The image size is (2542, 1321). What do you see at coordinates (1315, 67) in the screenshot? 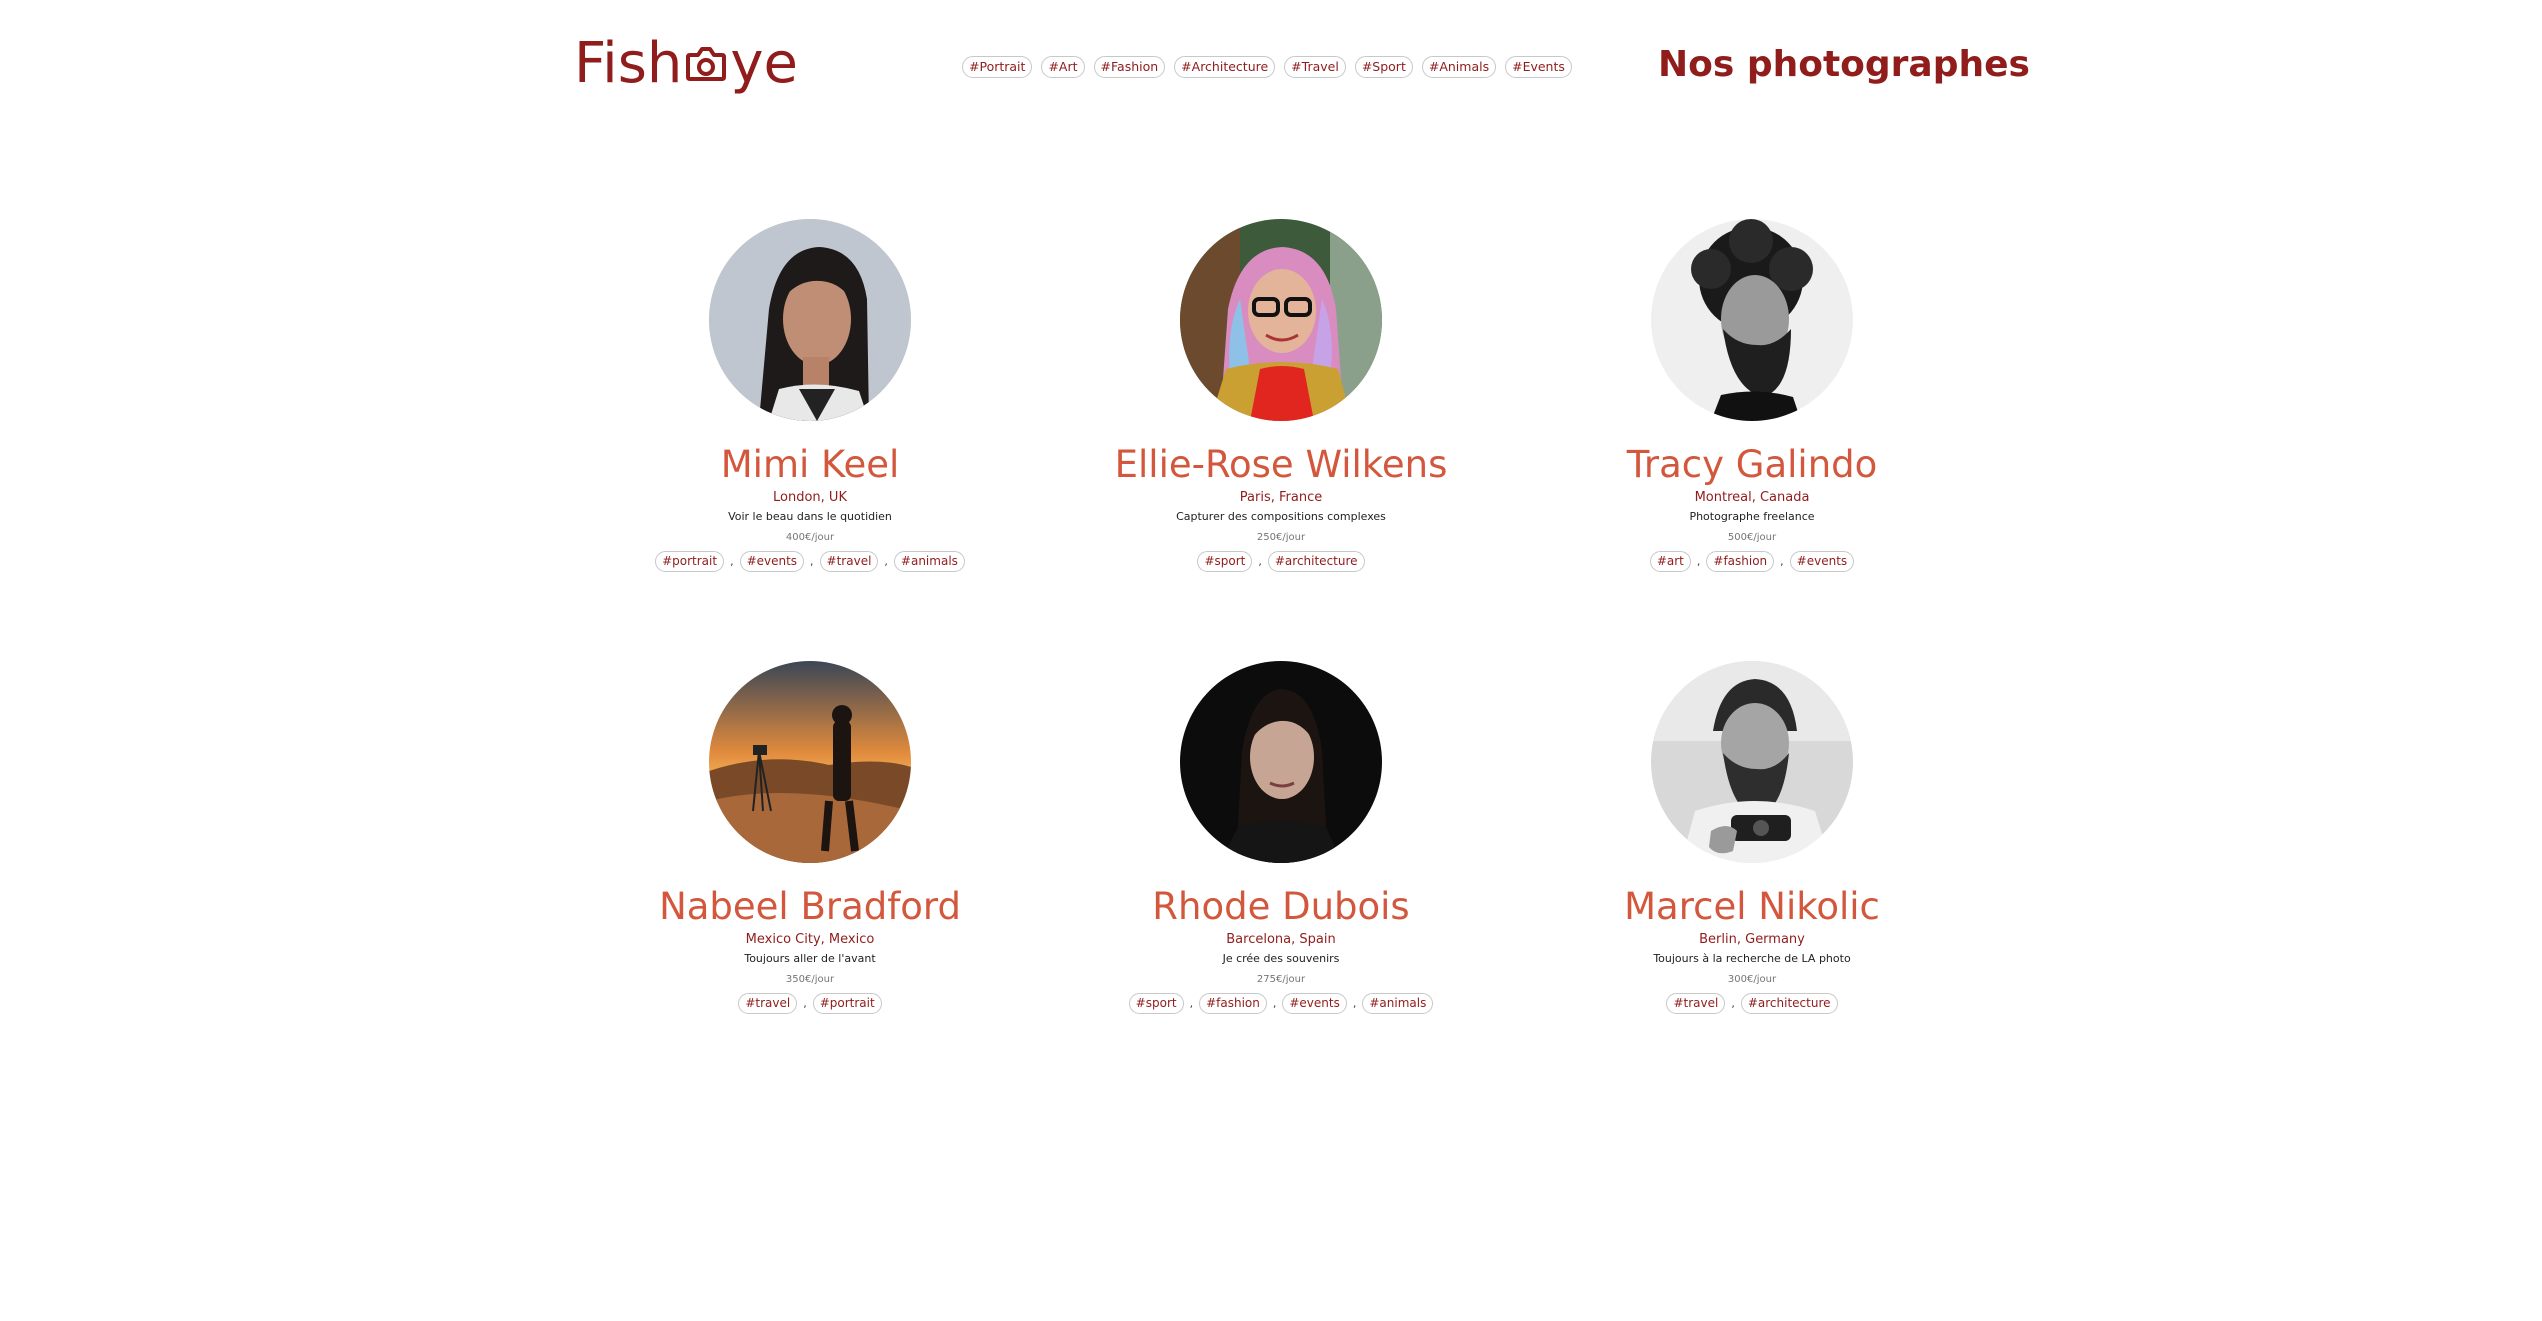
I see `nav-tag-travel: #Travel` at bounding box center [1315, 67].